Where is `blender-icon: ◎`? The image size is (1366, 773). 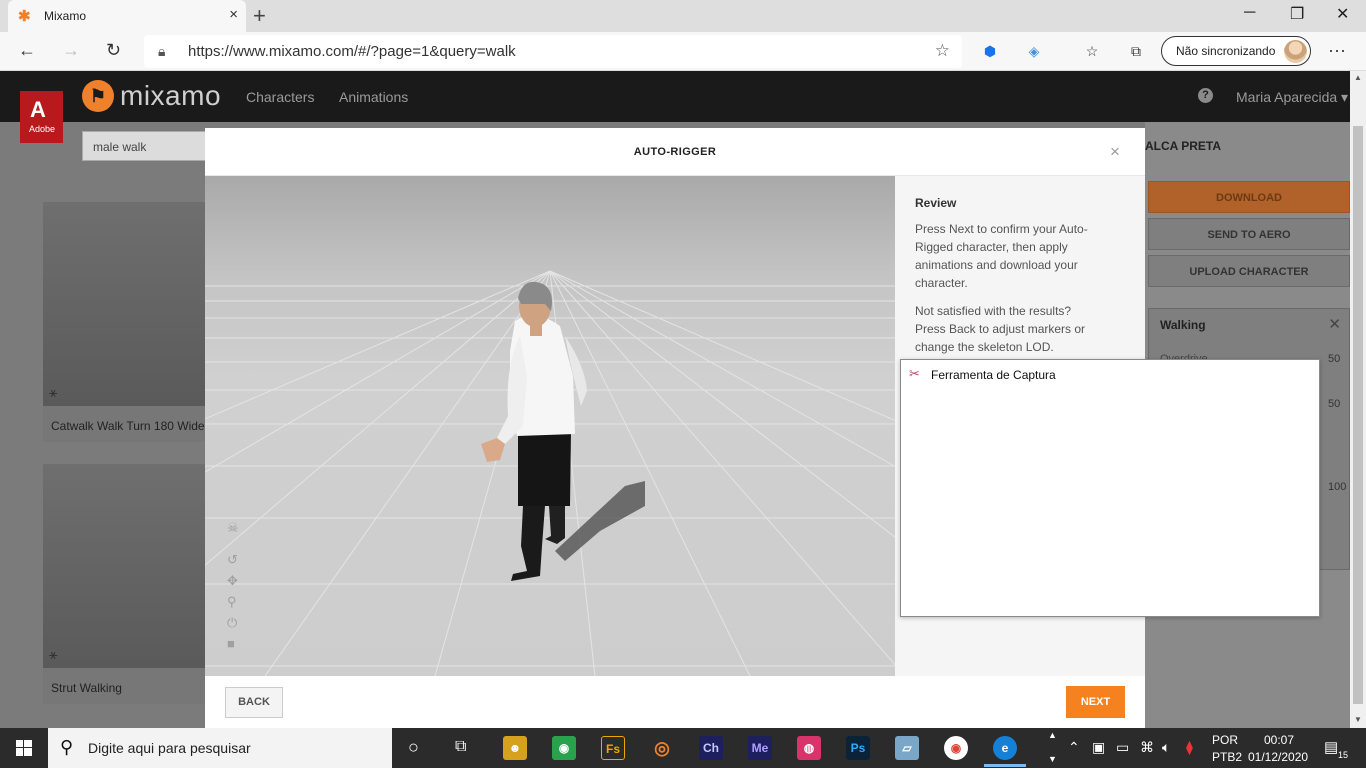
blender-icon: ◎ is located at coordinates (662, 748).